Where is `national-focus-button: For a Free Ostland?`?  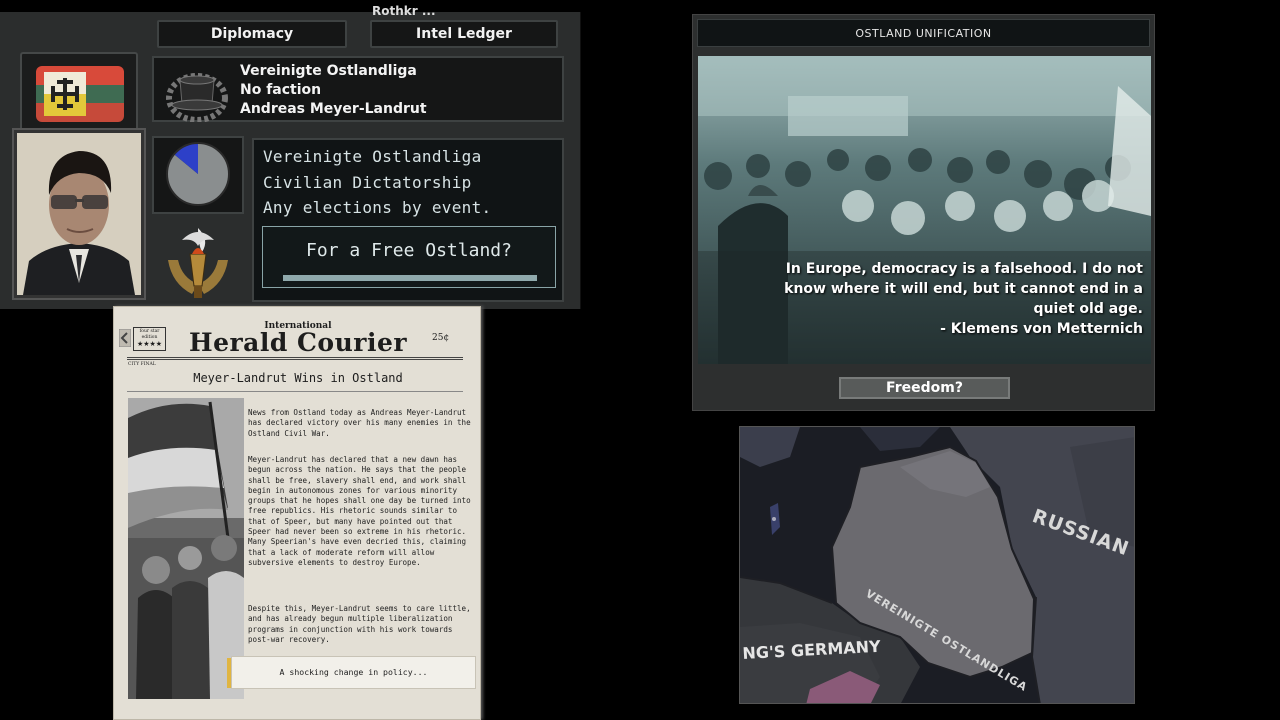 national-focus-button: For a Free Ostland? is located at coordinates (409, 257).